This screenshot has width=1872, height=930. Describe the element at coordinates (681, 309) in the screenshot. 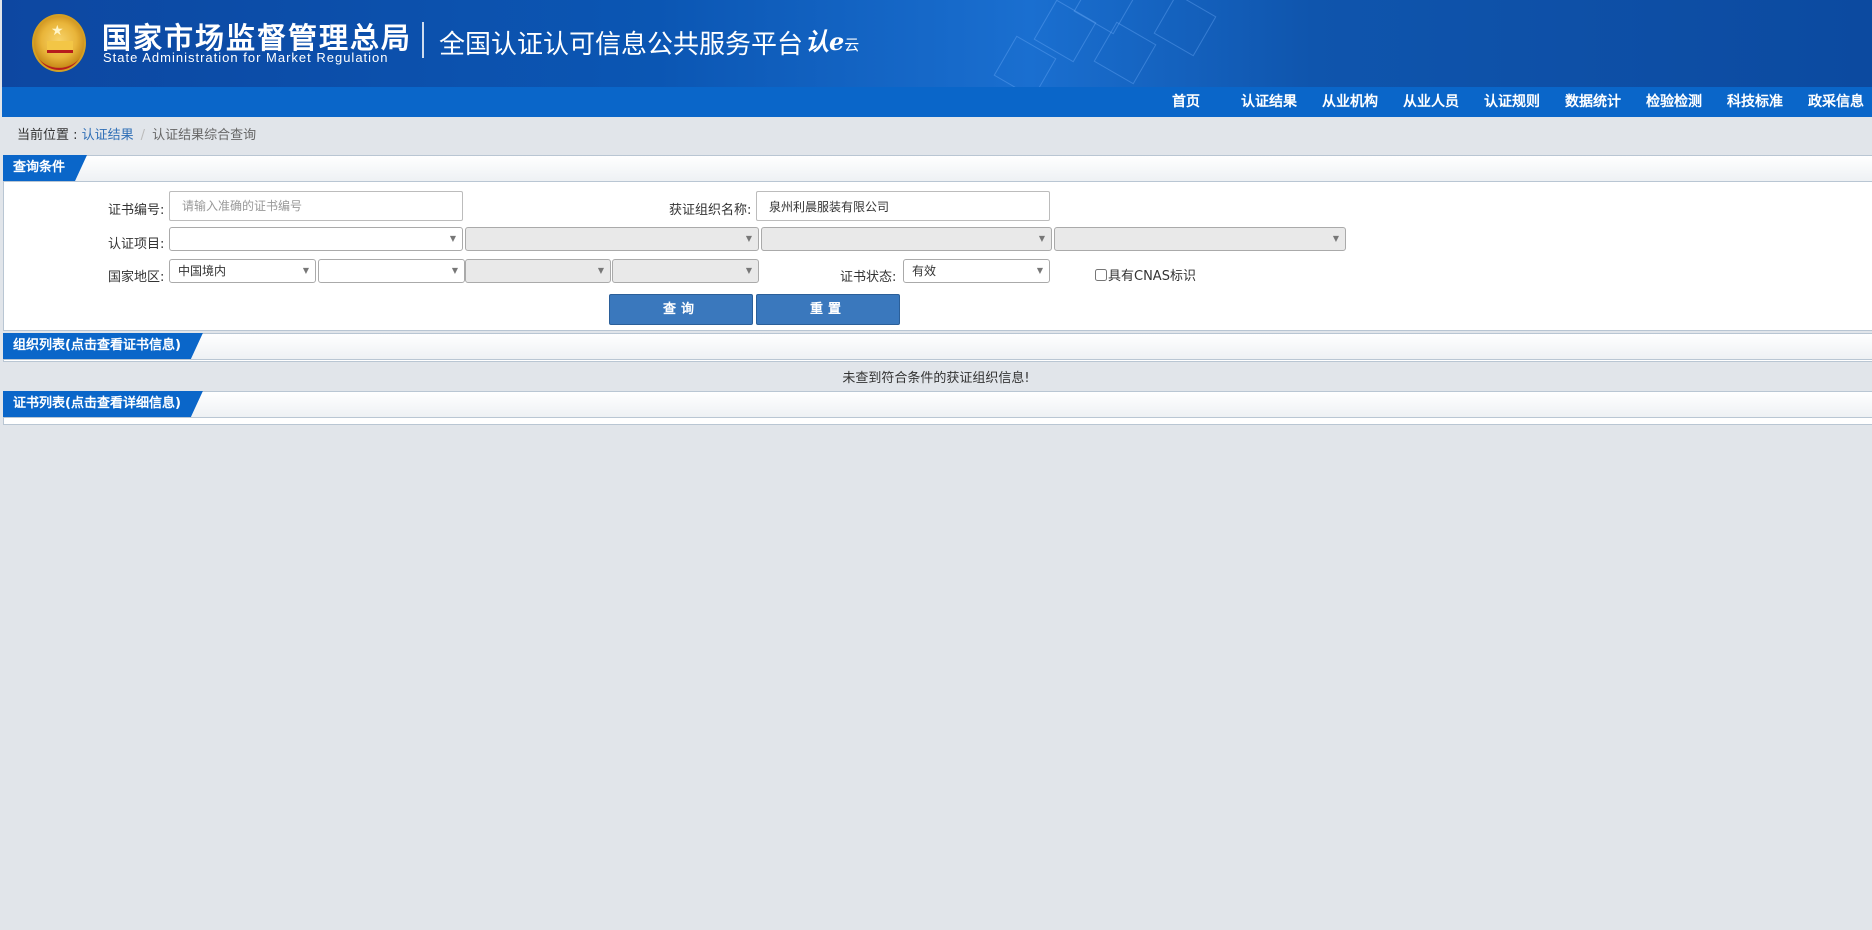

I see `search-button: 查询` at that location.